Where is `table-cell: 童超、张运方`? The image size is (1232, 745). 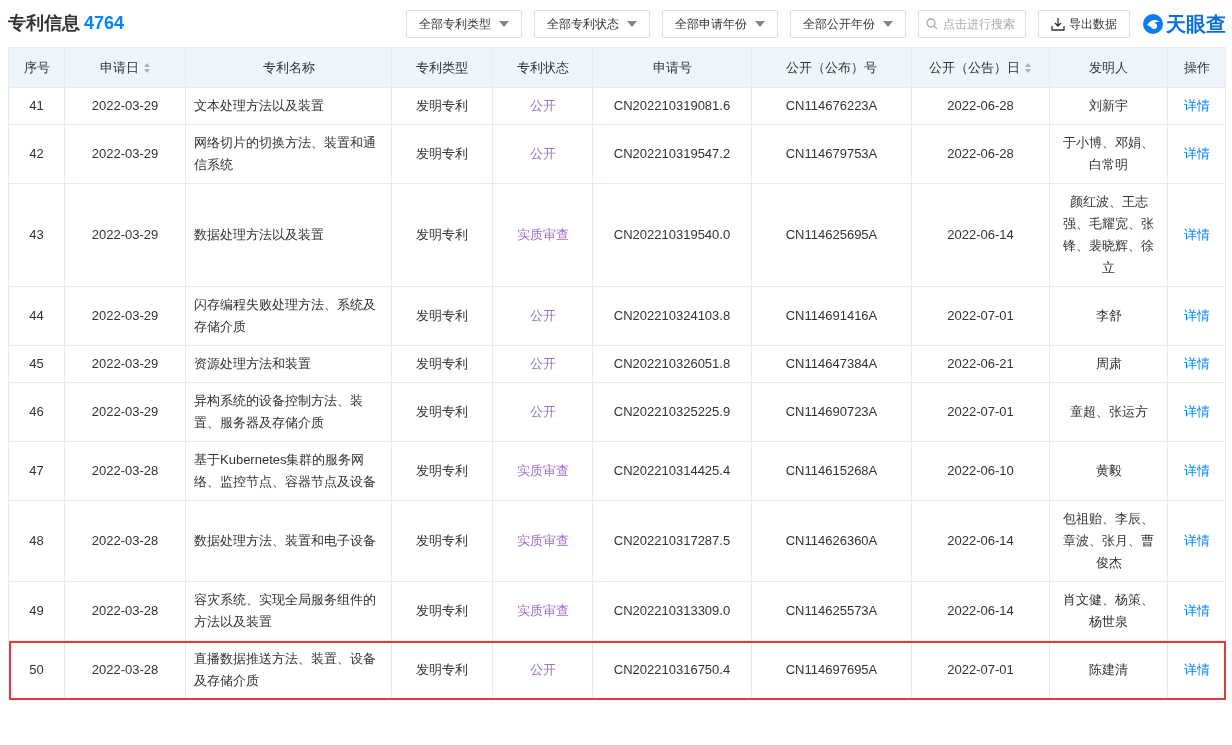
table-cell: 童超、张运方 is located at coordinates (1108, 412).